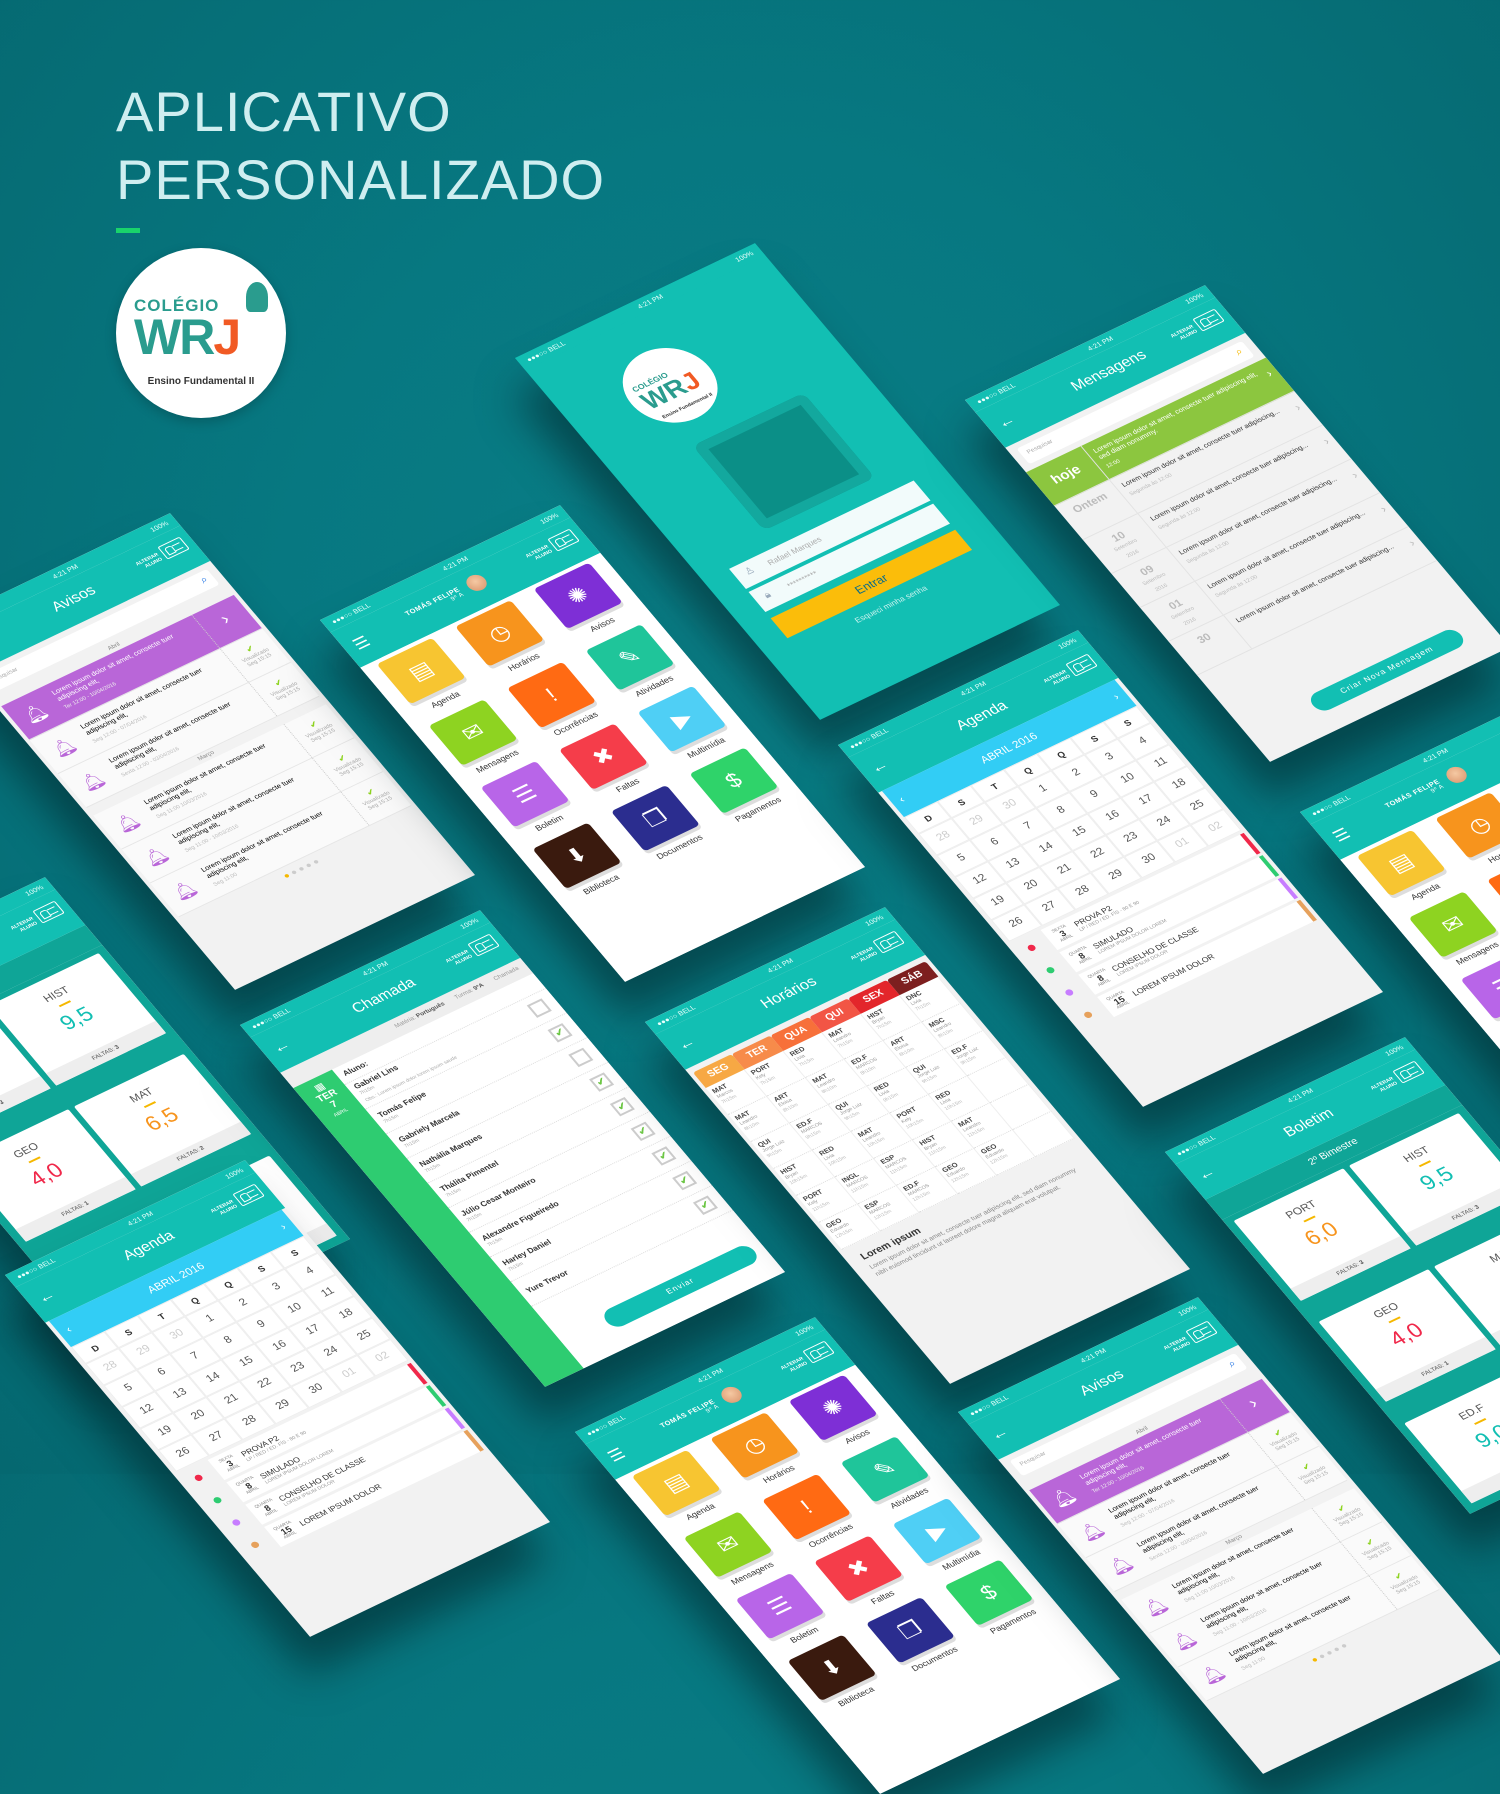 Image resolution: width=1500 pixels, height=1794 pixels. What do you see at coordinates (87, 1204) in the screenshot?
I see `absences-value: 1` at bounding box center [87, 1204].